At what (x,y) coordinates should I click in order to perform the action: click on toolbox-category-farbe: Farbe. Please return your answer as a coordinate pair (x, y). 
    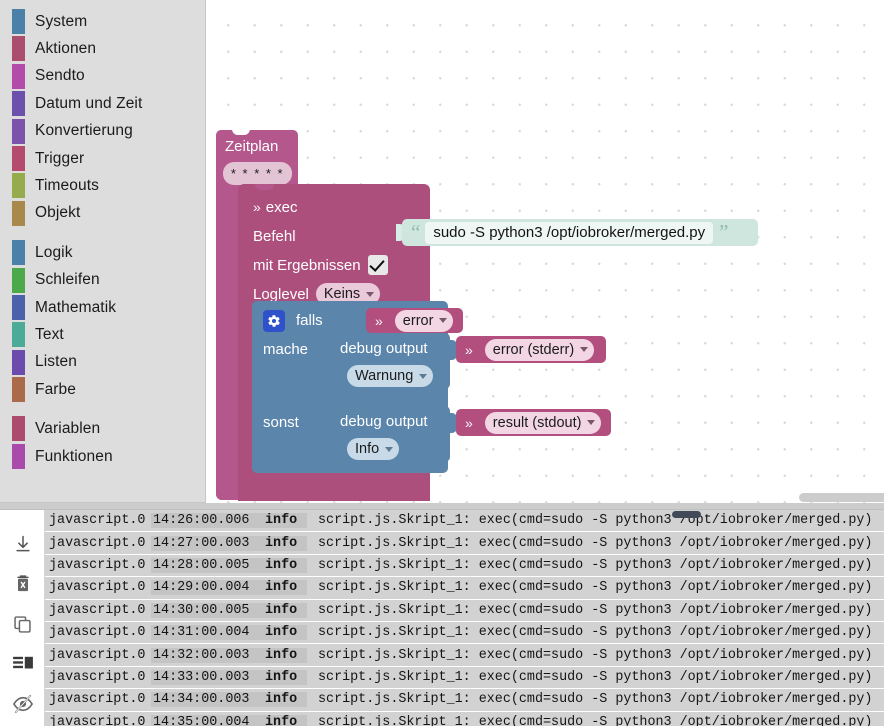
    Looking at the image, I should click on (102, 389).